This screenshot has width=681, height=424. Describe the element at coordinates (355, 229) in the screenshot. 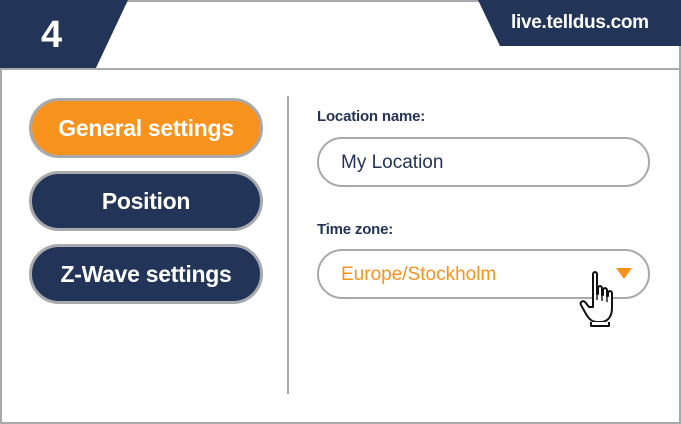

I see `time-zone-label: Time zone:` at that location.